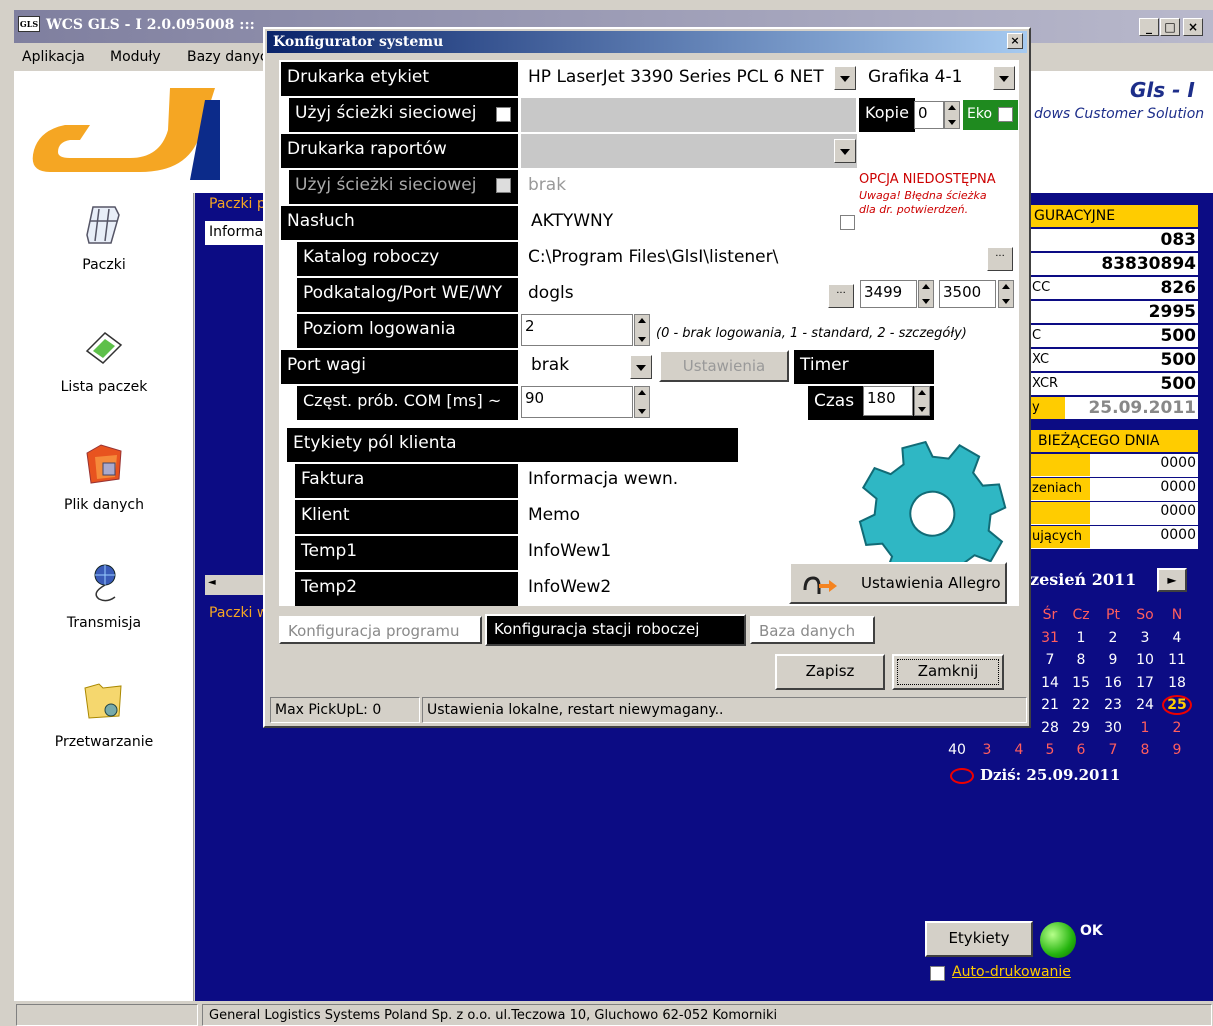 Image resolution: width=1213 pixels, height=1026 pixels. I want to click on nav-lista-paczek: Lista paczek, so click(104, 359).